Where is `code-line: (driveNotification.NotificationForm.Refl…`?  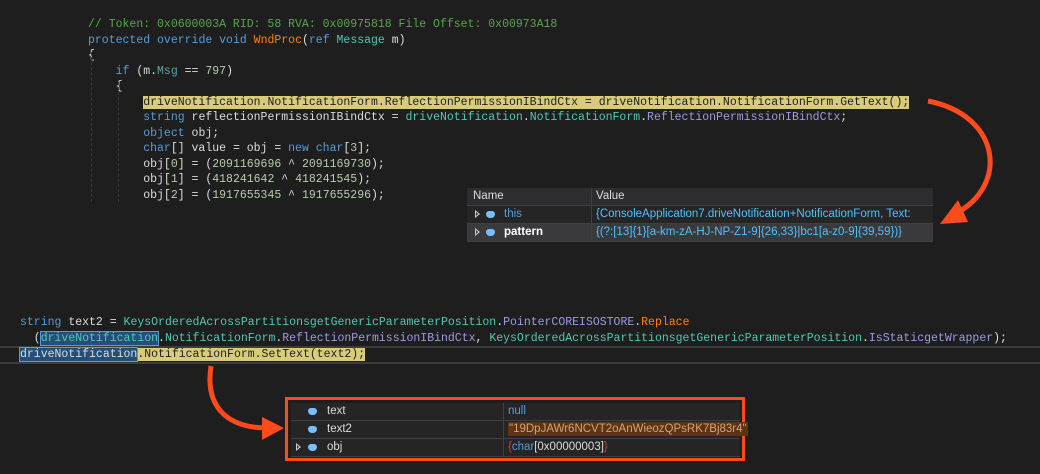 code-line: (driveNotification.NotificationForm.Refl… is located at coordinates (513, 338).